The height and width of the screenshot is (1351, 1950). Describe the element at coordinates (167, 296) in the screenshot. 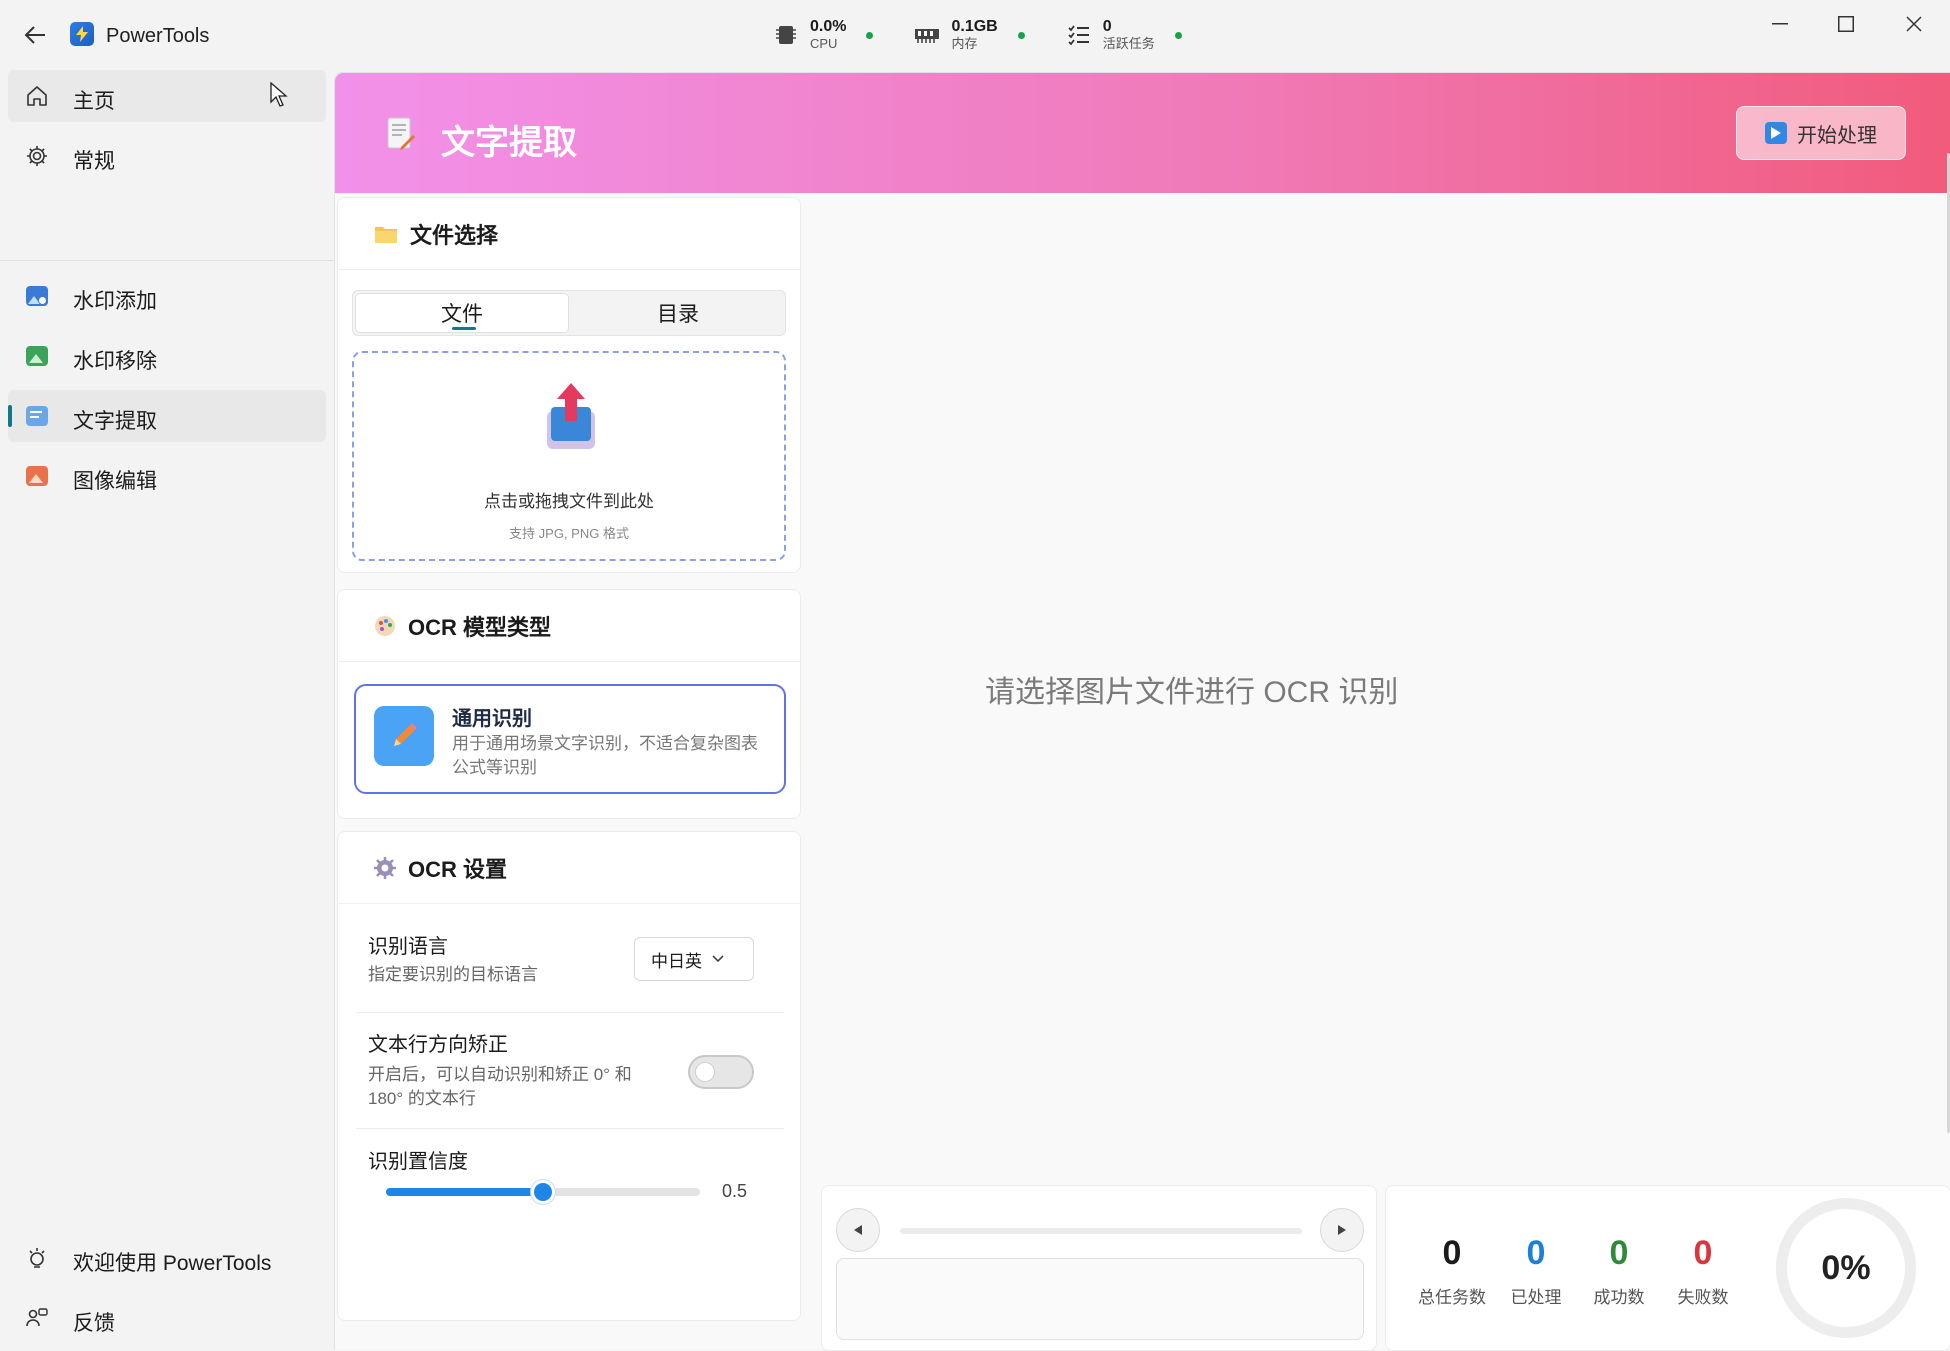

I see `sidebar-item-watermark-add: 水印添加` at that location.